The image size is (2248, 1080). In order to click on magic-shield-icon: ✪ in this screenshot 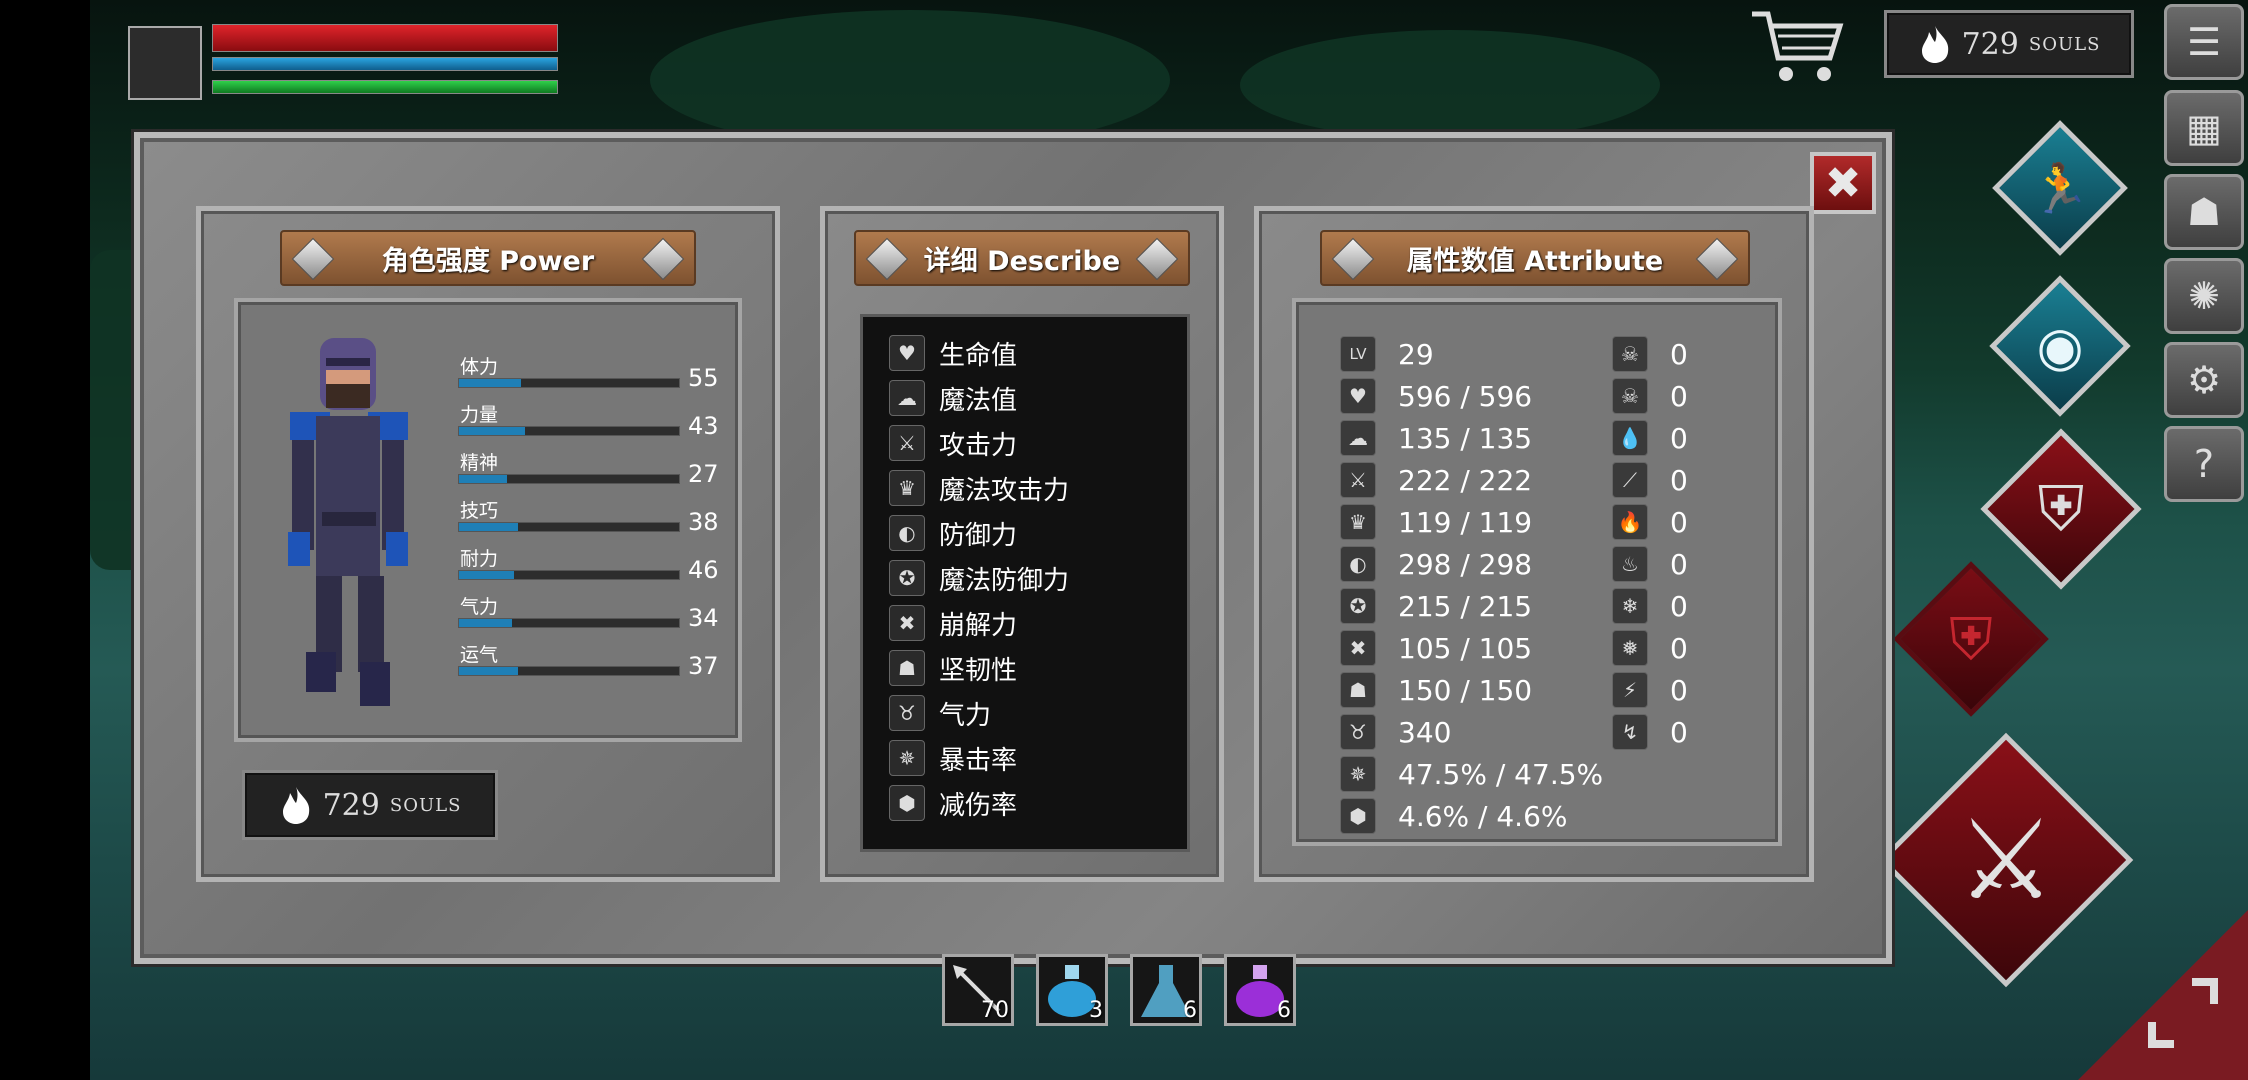, I will do `click(1358, 606)`.